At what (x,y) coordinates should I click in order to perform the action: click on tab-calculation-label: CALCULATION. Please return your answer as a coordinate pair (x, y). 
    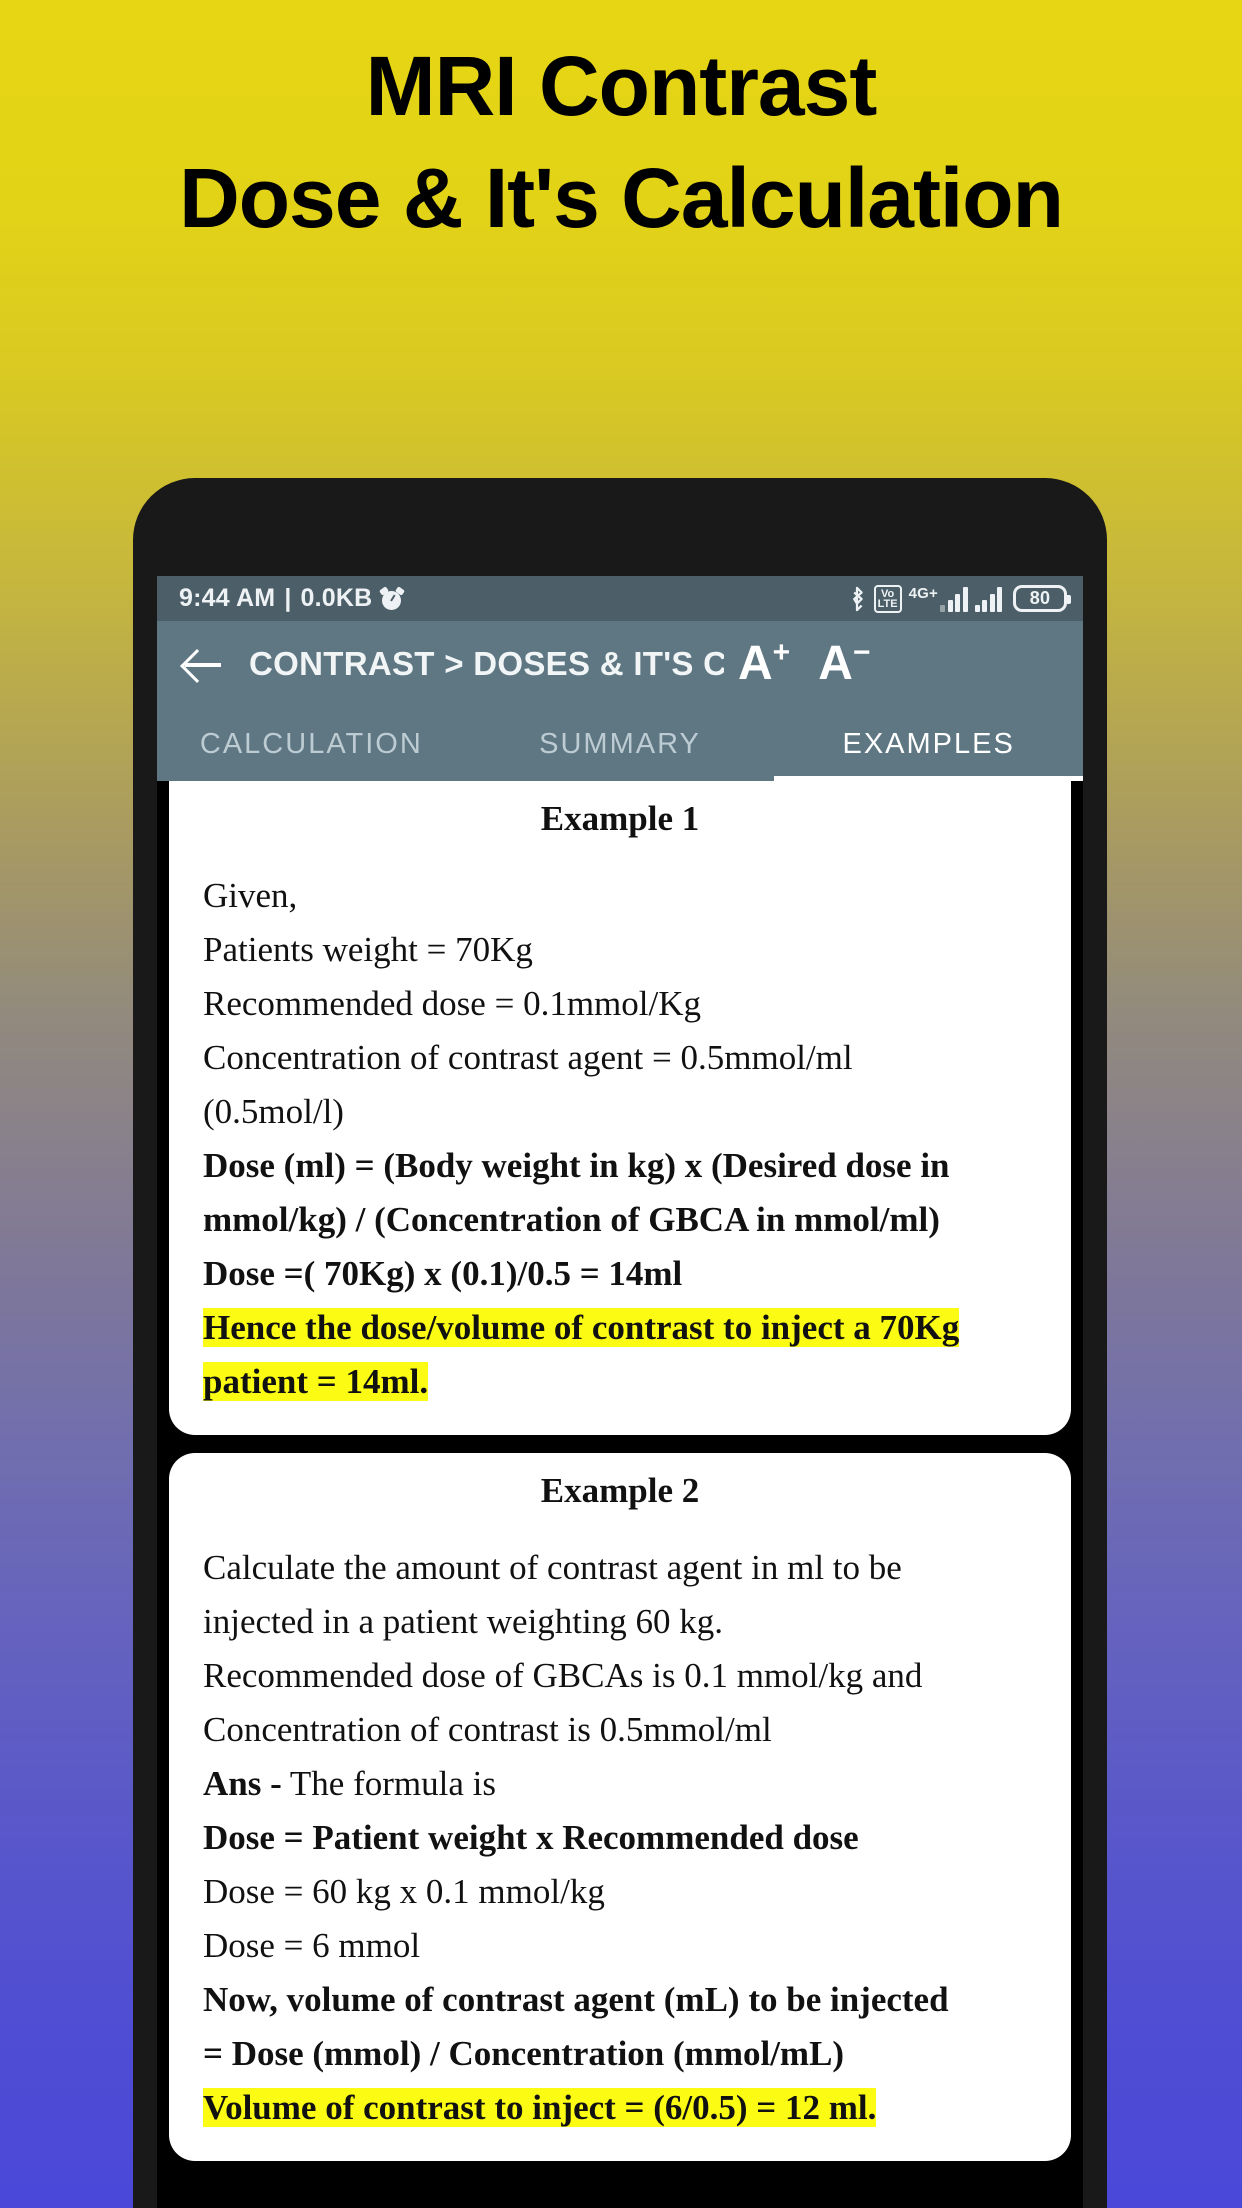
    Looking at the image, I should click on (311, 743).